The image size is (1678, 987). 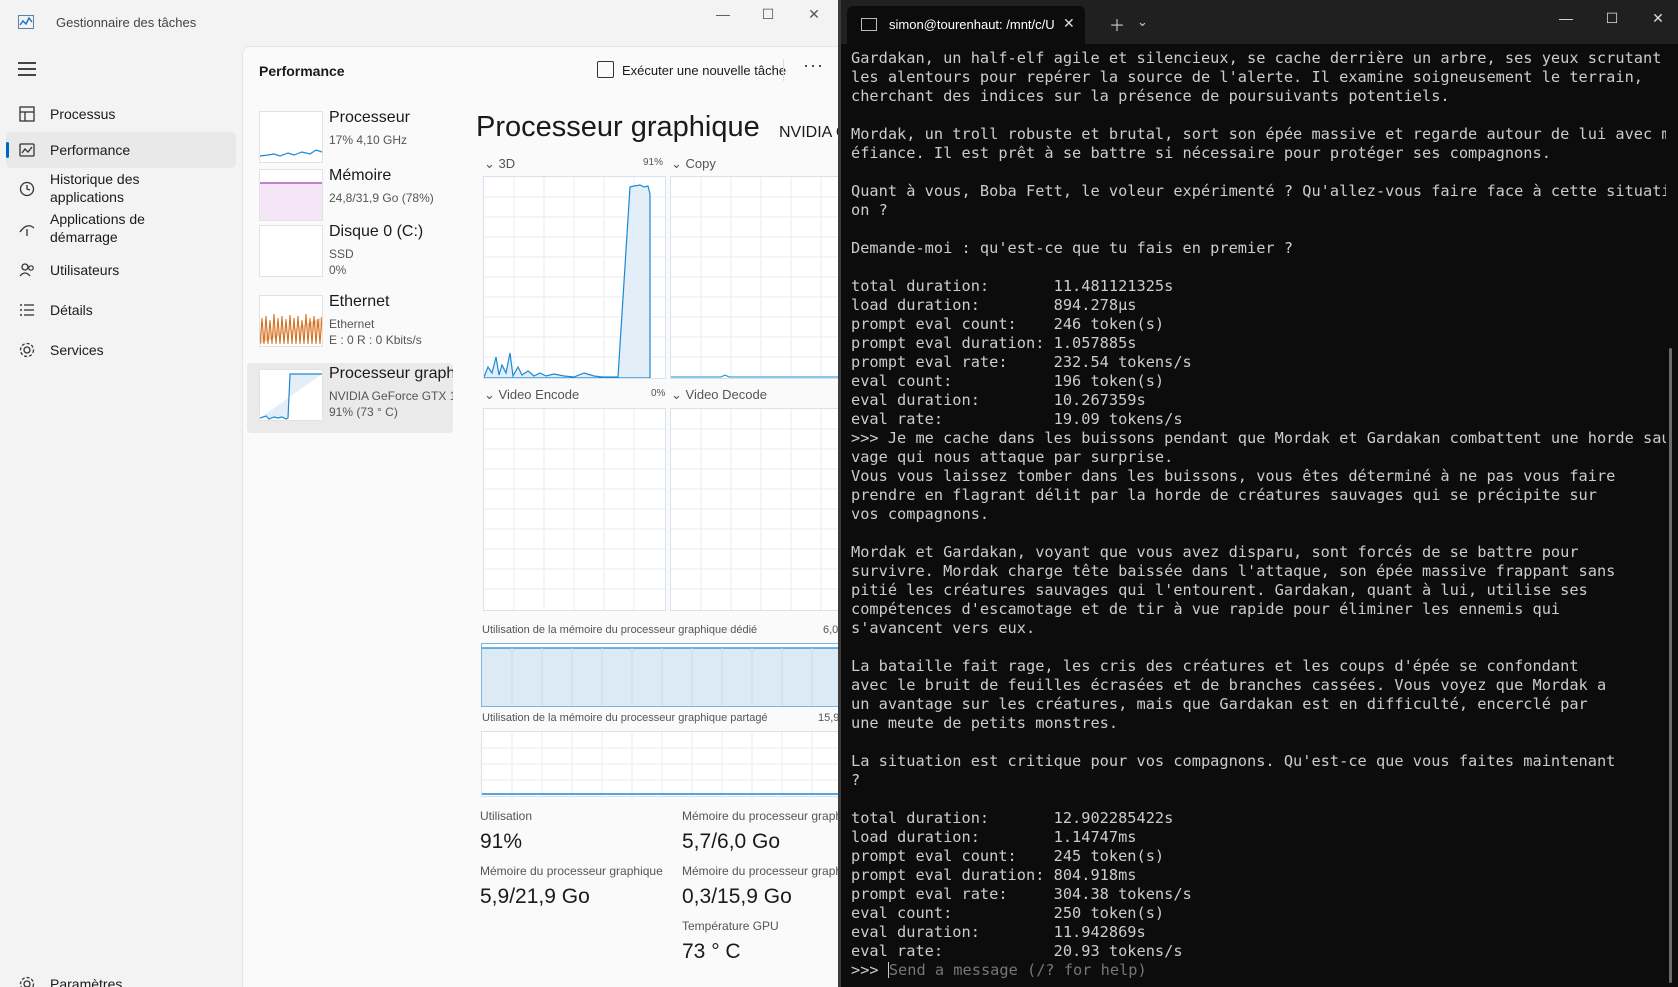 What do you see at coordinates (302, 71) in the screenshot?
I see `page-title: Performance` at bounding box center [302, 71].